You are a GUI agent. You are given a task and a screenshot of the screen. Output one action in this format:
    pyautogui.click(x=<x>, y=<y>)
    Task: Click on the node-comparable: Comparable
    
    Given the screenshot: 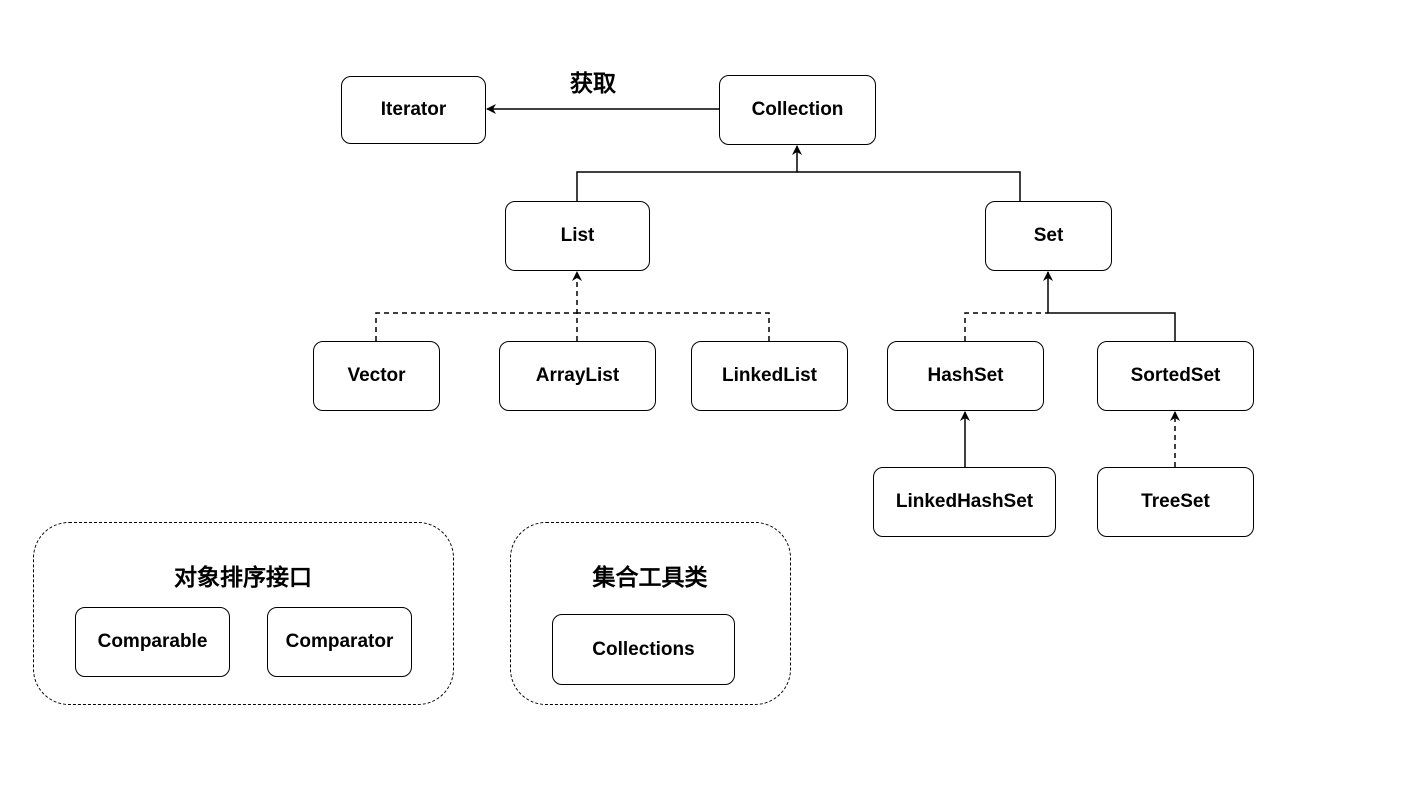 What is the action you would take?
    pyautogui.click(x=152, y=642)
    